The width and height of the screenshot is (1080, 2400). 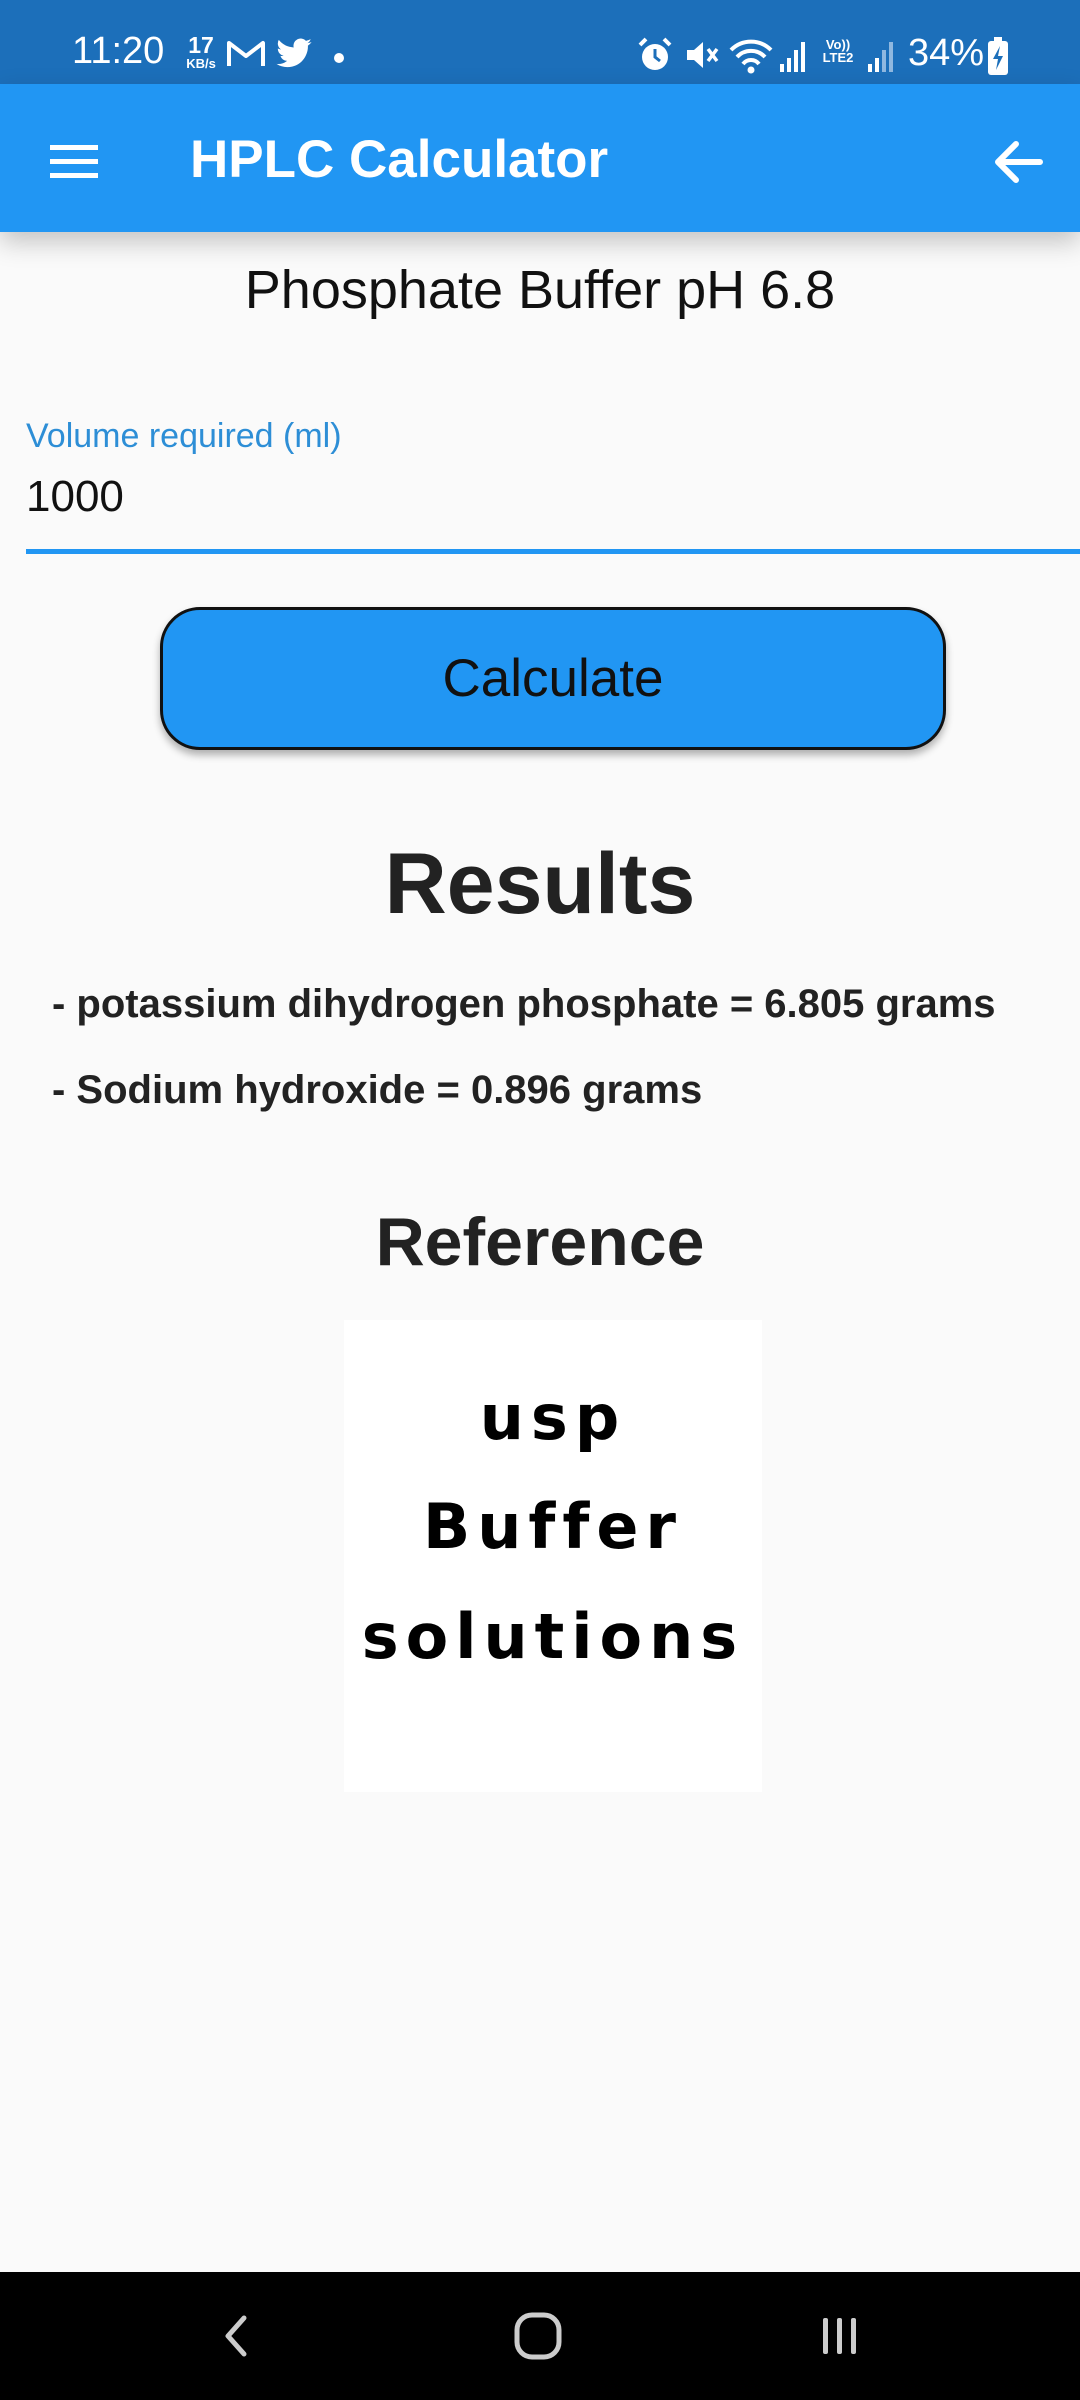 I want to click on network-speed: 17 KB/s, so click(x=201, y=51).